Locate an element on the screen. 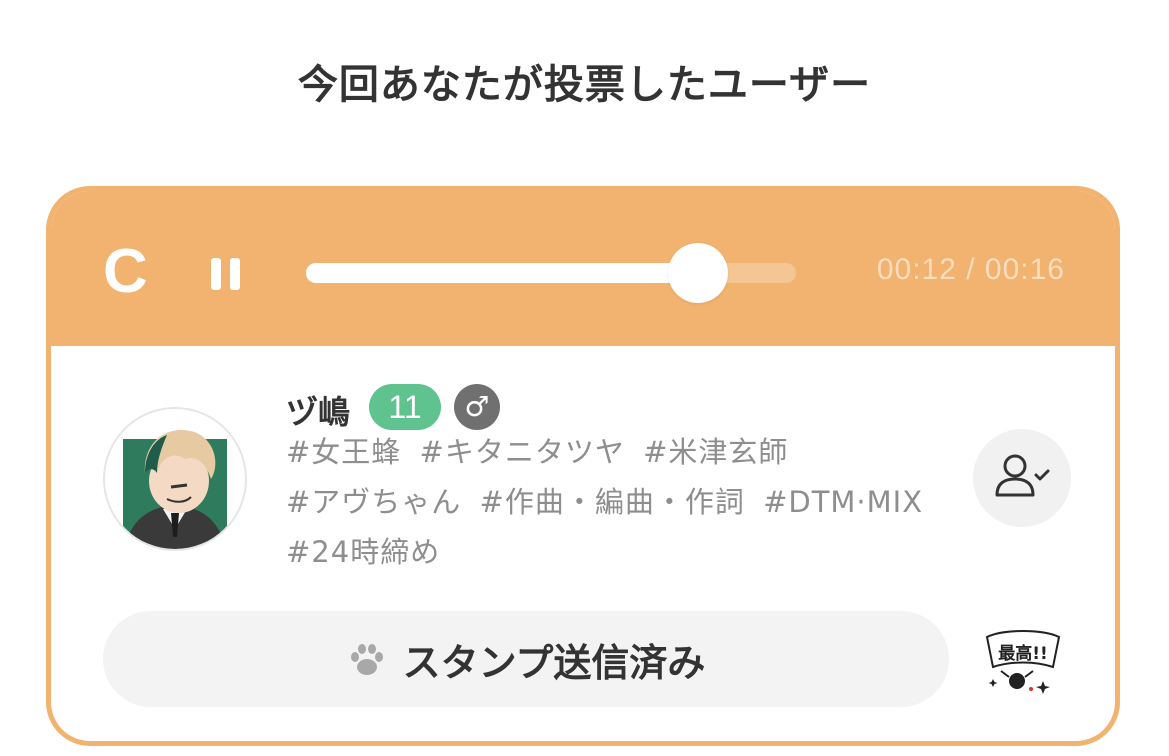 This screenshot has width=1169, height=756. tag: #アヴちゃん is located at coordinates (373, 502).